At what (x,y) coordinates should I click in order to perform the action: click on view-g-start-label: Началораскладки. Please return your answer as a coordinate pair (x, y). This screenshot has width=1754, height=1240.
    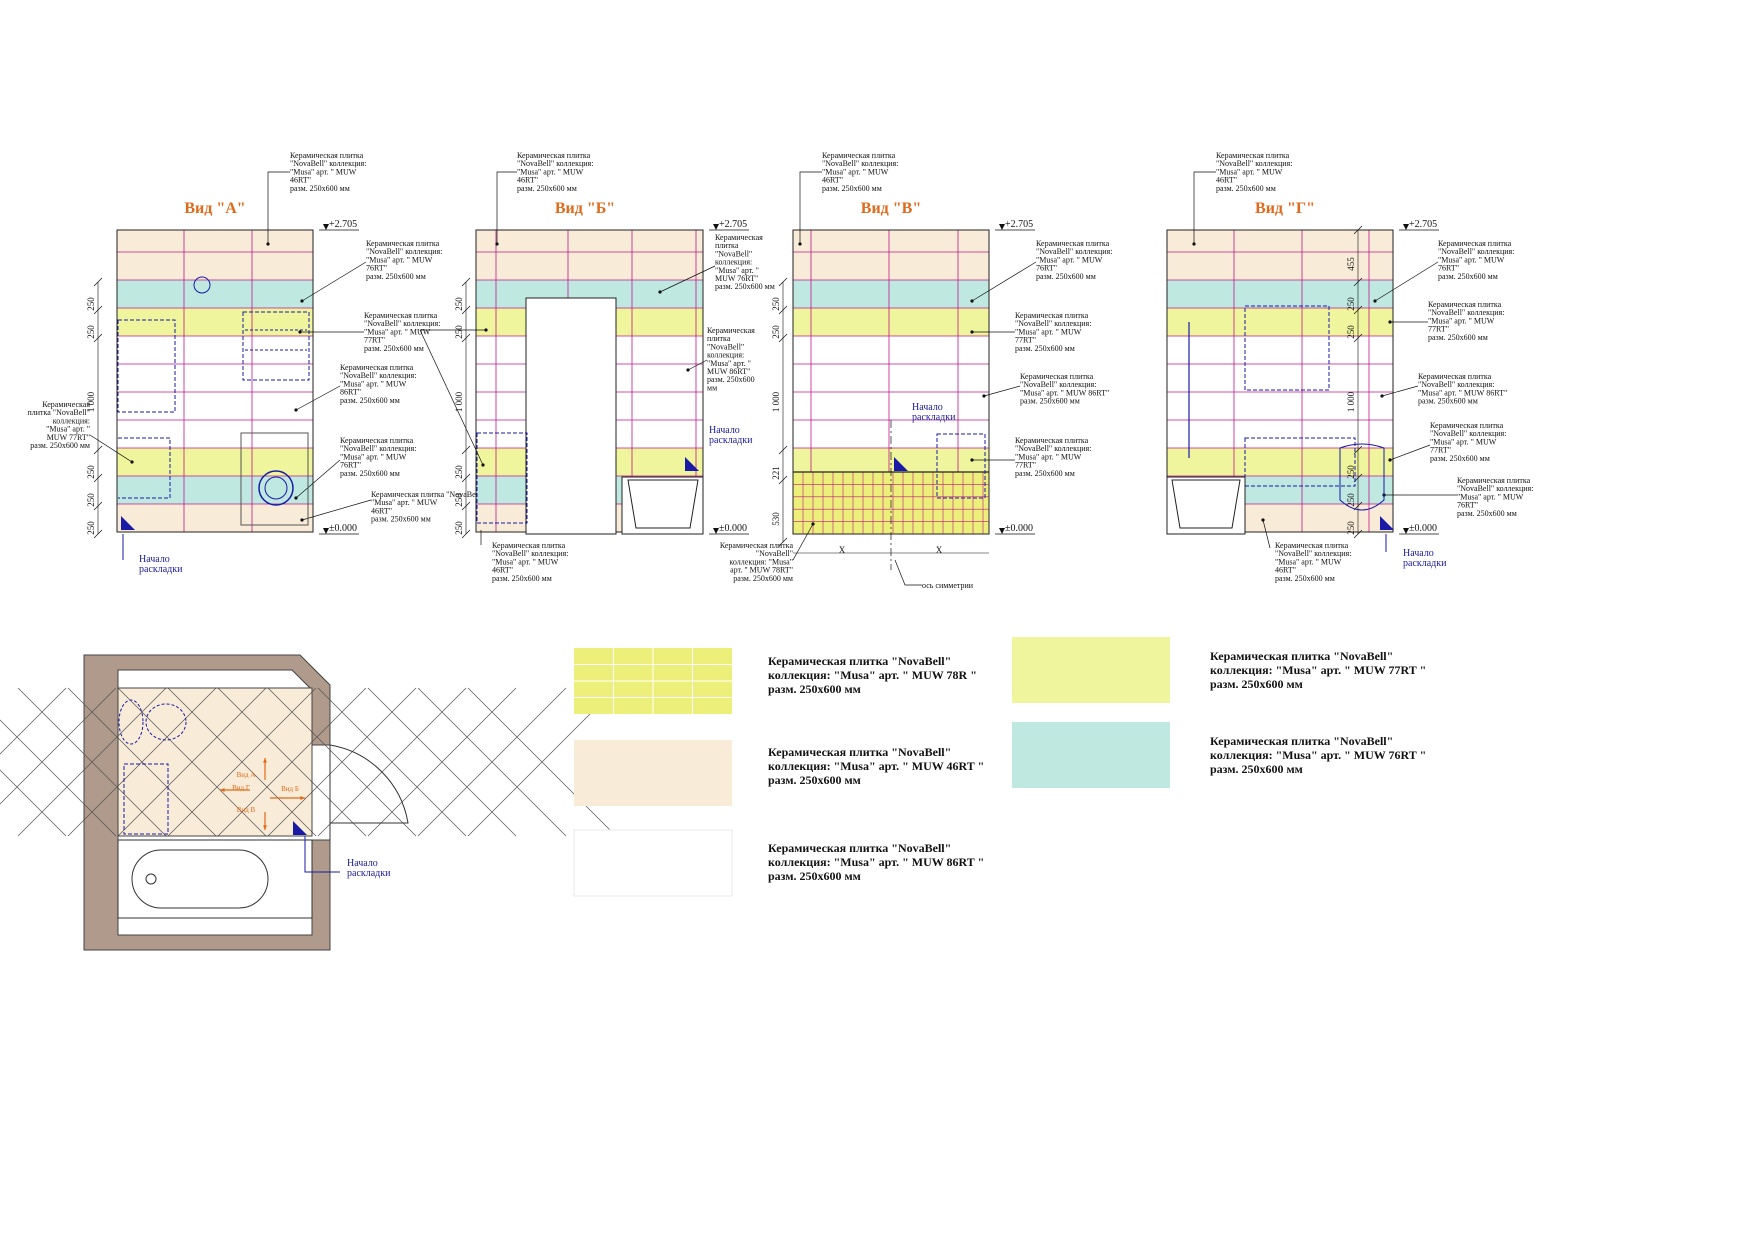
    Looking at the image, I should click on (1425, 558).